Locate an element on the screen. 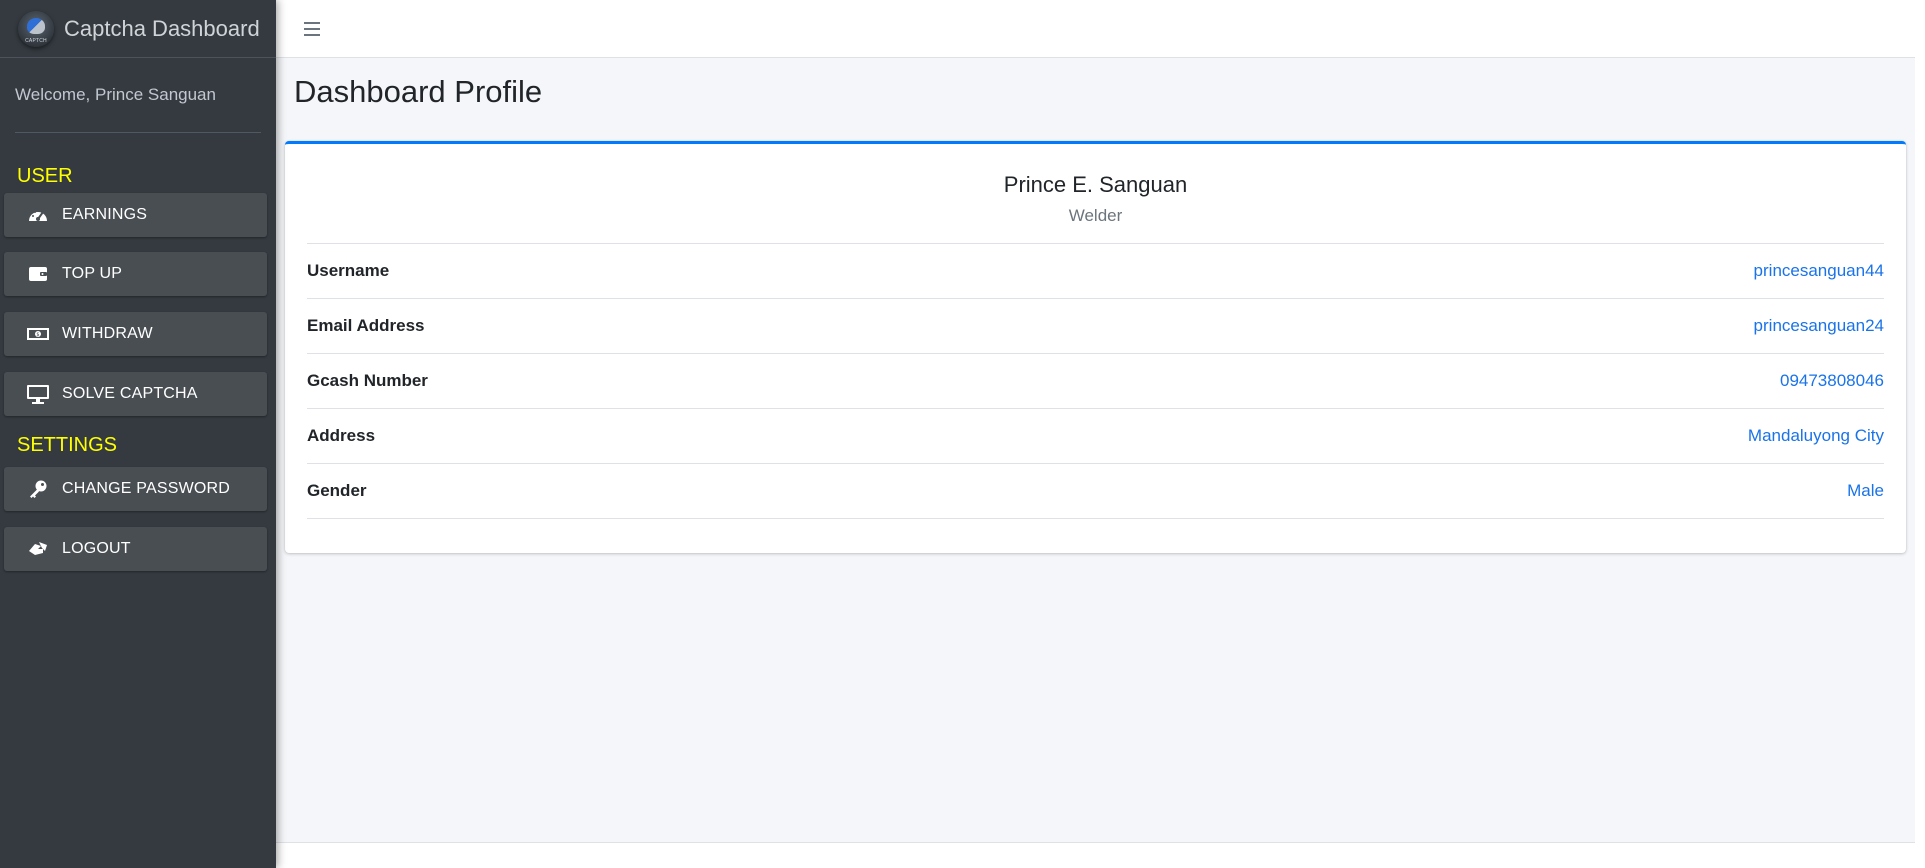 The height and width of the screenshot is (868, 1925). field-label: Username is located at coordinates (348, 270).